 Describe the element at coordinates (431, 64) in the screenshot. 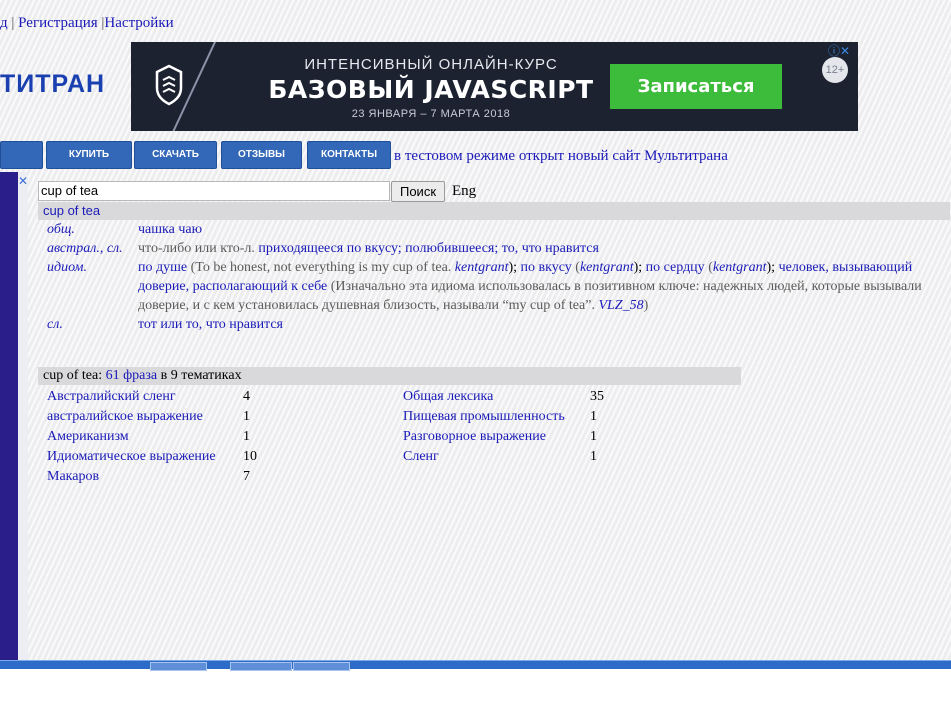

I see `banner-subtitle: ИНТЕНСИВНЫЙ ОНЛАЙН-КУРС` at that location.